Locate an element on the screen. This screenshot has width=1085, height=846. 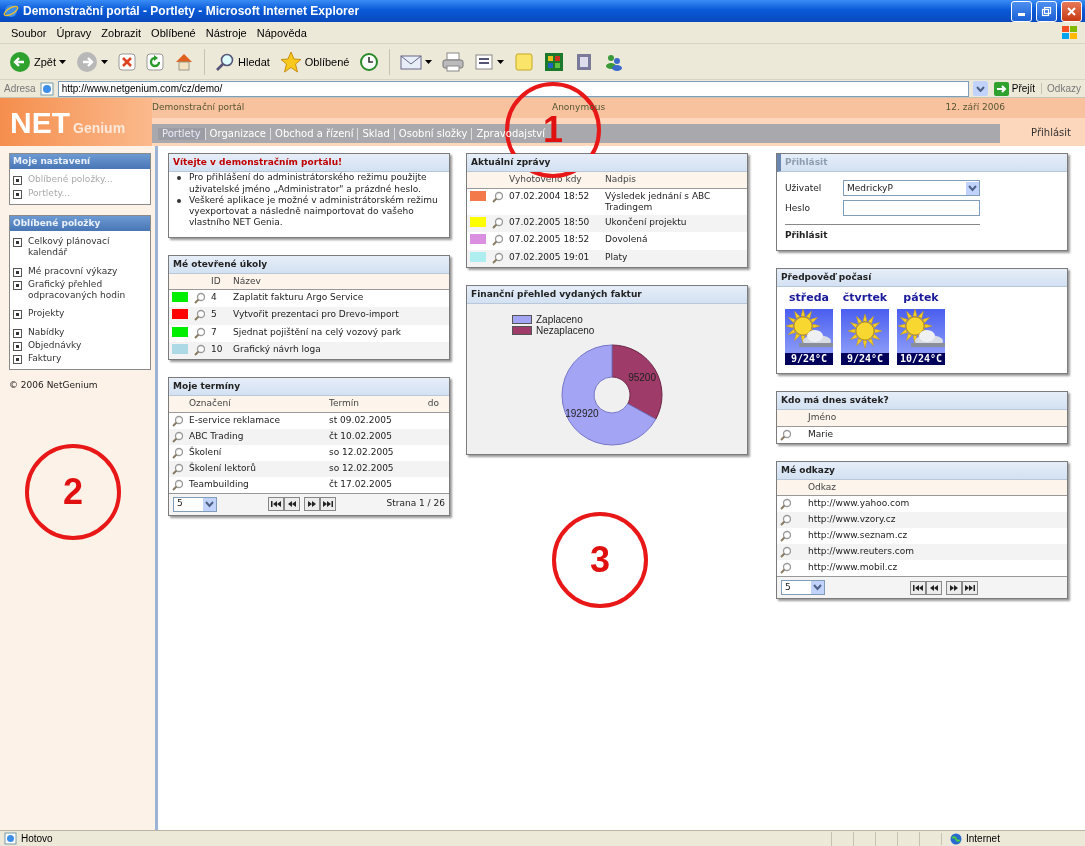
column-header: Jméno is located at coordinates (822, 417).